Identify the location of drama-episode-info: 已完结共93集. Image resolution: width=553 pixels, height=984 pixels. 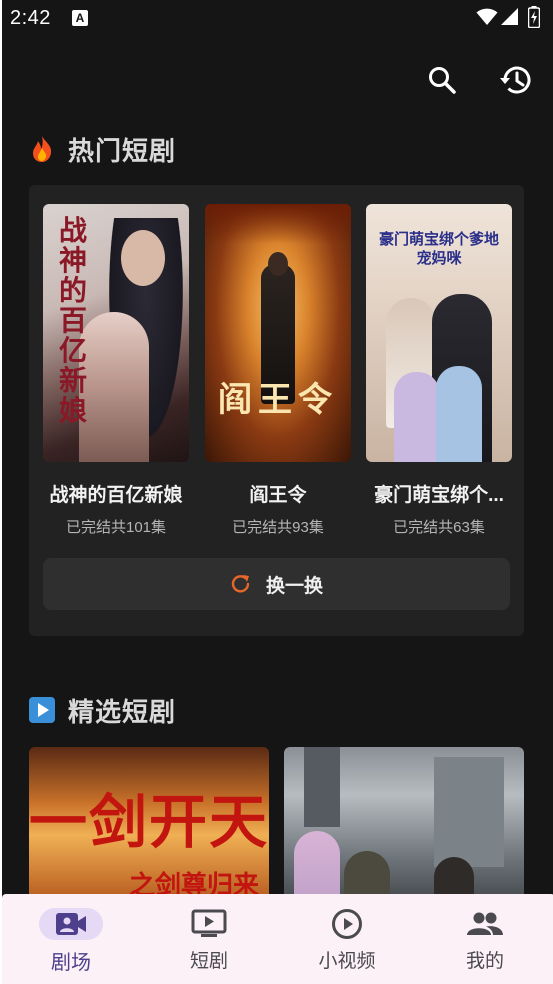
(278, 527).